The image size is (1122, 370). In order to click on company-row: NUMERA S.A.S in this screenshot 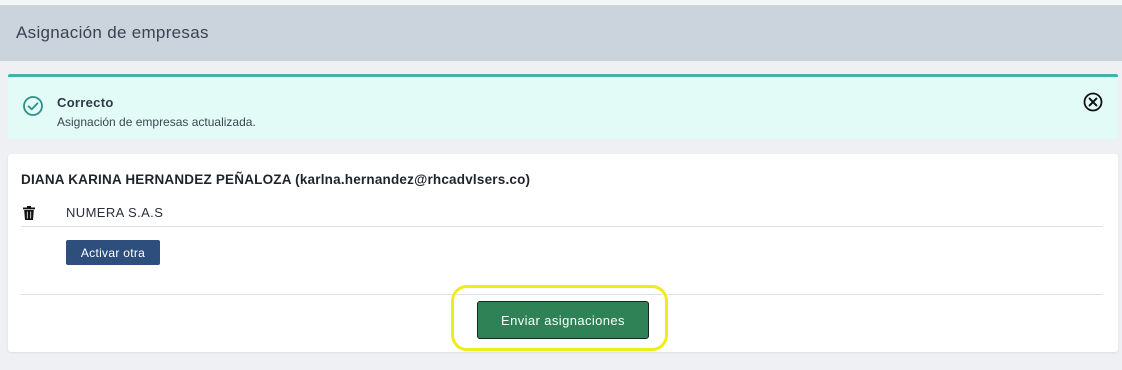, I will do `click(562, 215)`.